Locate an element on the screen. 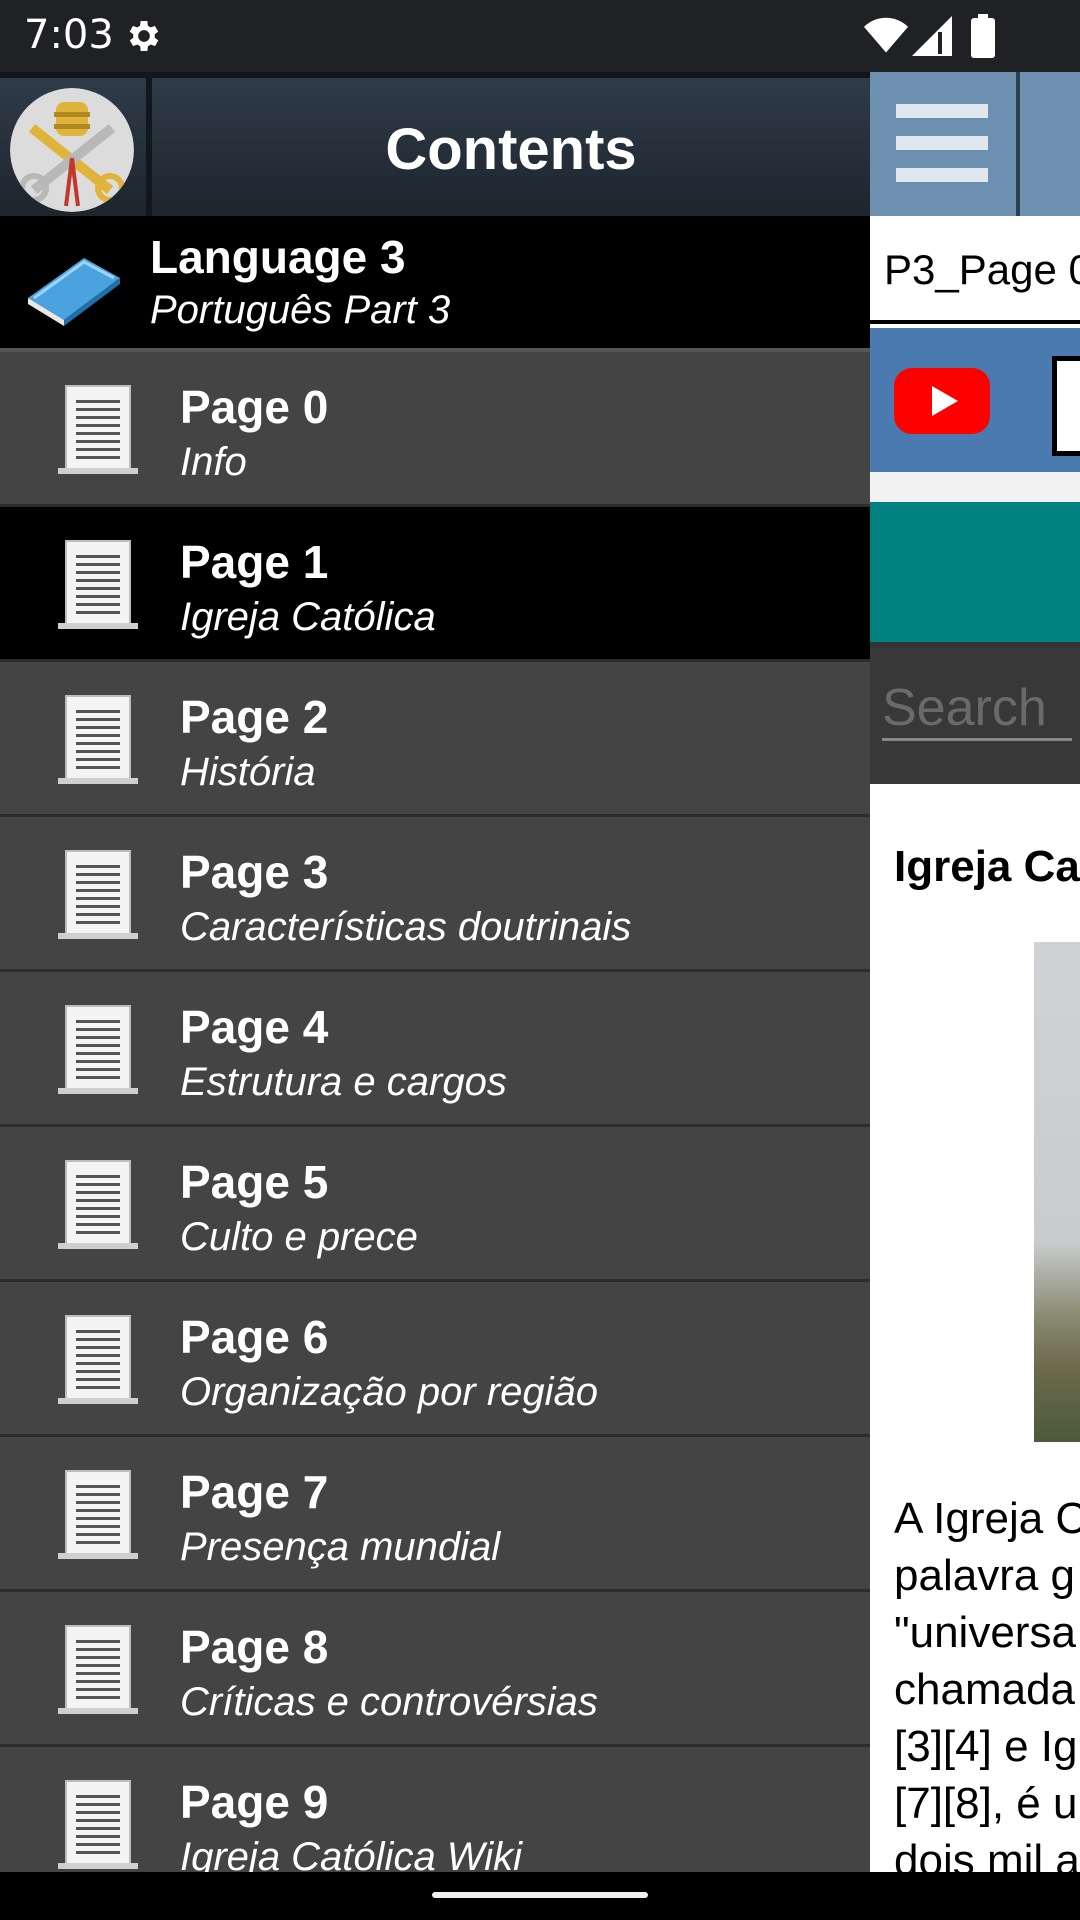 This screenshot has width=1080, height=1920. article-title: Igreja Ca is located at coordinates (987, 866).